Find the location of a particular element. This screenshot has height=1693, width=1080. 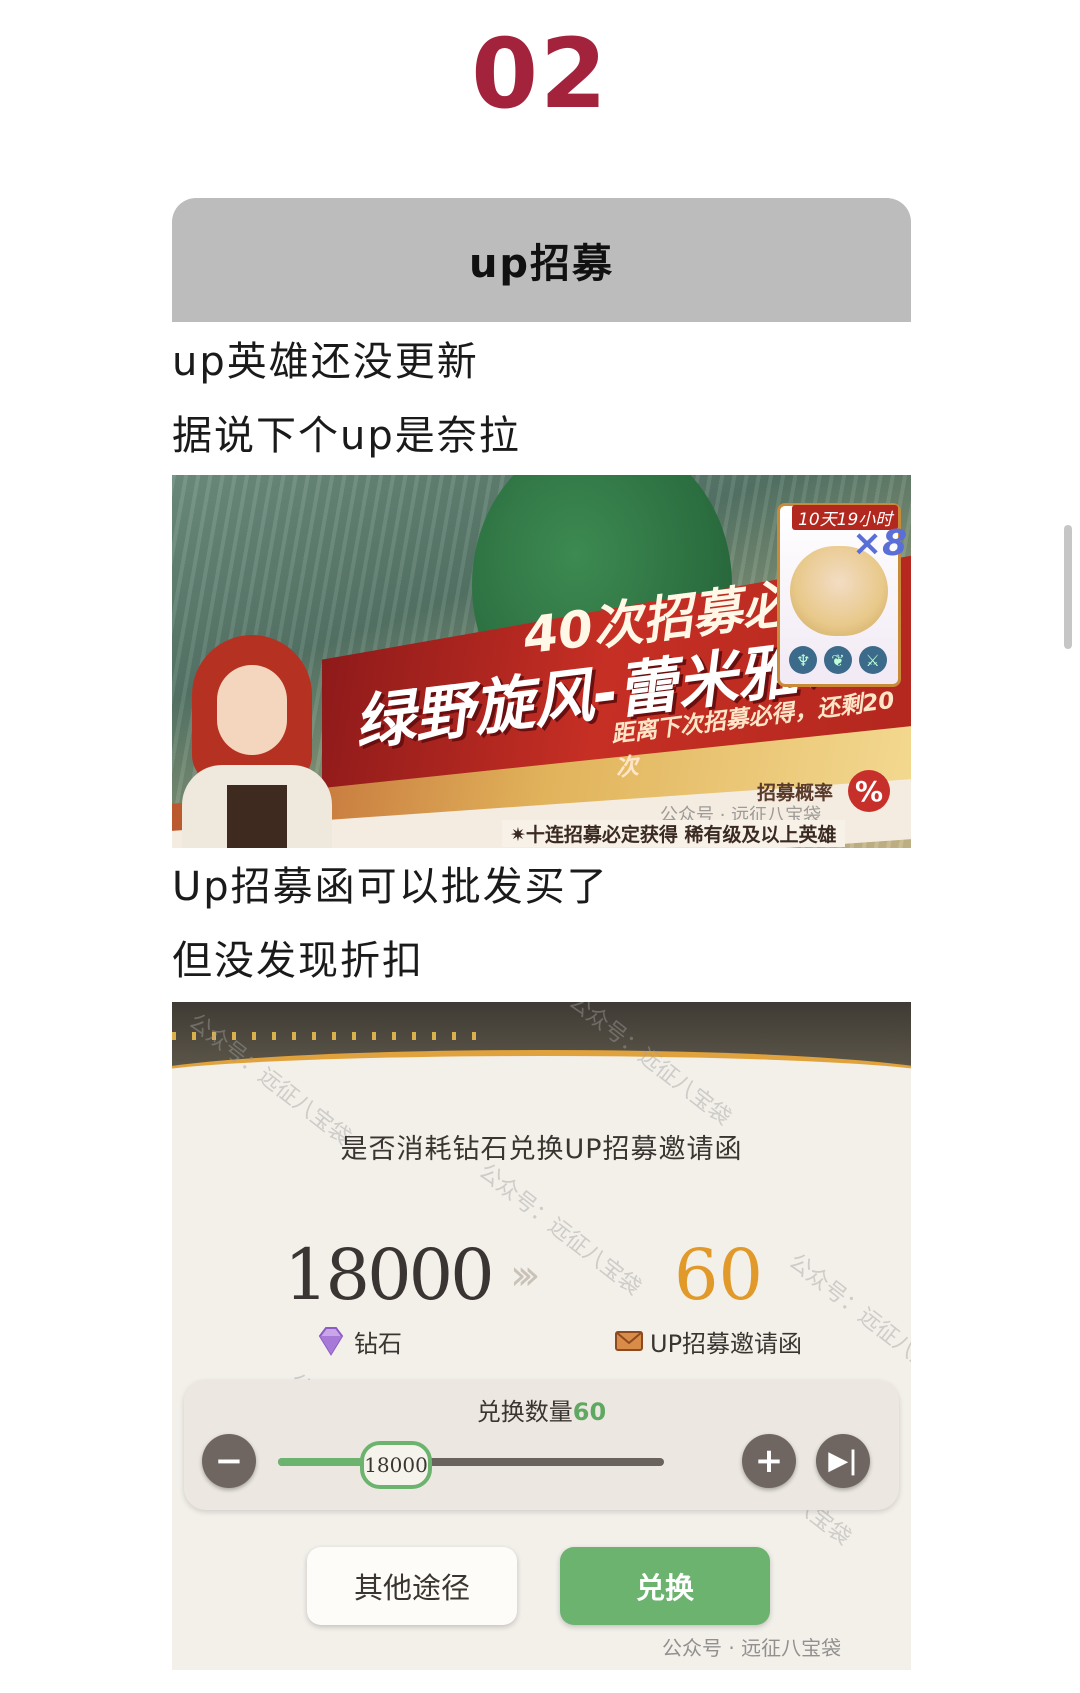

trident-icon: ♆ is located at coordinates (803, 660).